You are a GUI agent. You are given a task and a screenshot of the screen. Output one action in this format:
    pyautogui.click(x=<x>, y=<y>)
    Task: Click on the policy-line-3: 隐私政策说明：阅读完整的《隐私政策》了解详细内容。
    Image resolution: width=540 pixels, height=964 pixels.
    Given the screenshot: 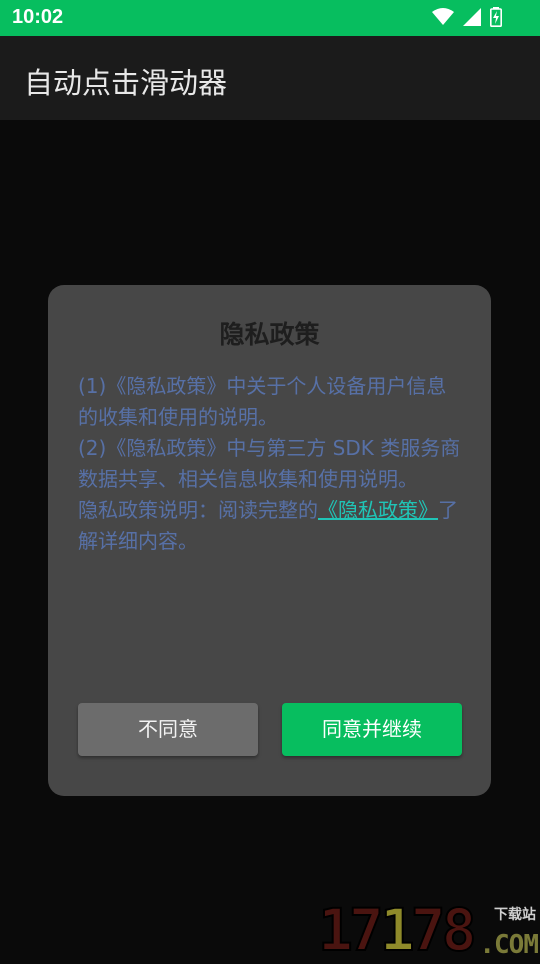 What is the action you would take?
    pyautogui.click(x=272, y=526)
    